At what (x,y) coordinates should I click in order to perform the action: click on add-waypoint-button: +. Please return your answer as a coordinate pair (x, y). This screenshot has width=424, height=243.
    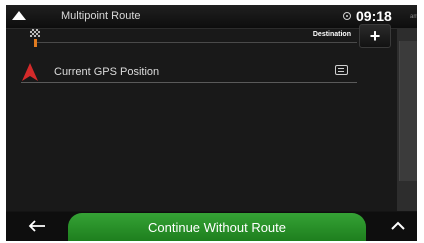
    Looking at the image, I should click on (375, 36).